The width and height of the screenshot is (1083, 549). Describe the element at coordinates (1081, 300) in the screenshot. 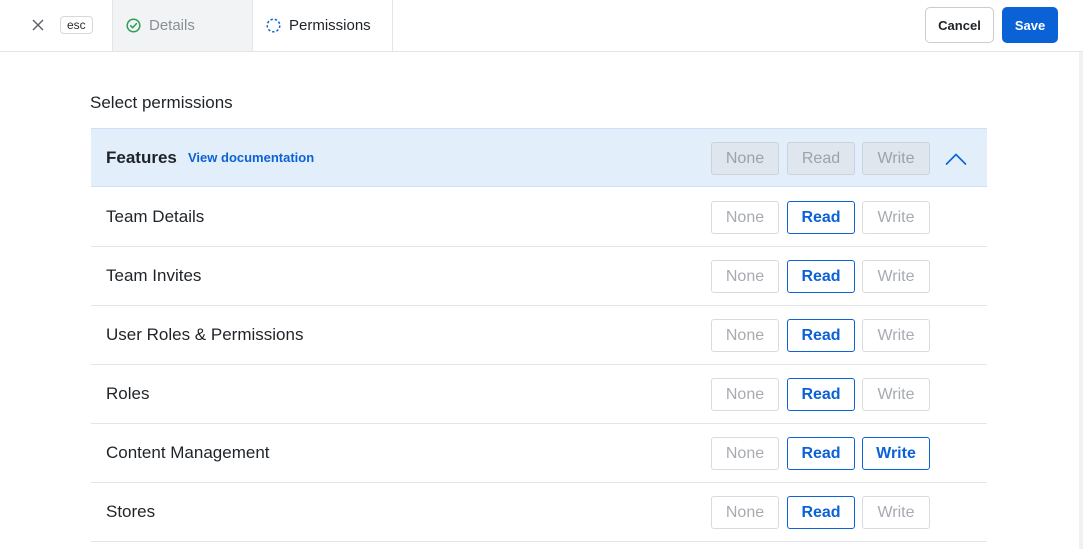

I see `scrollbar-track` at that location.